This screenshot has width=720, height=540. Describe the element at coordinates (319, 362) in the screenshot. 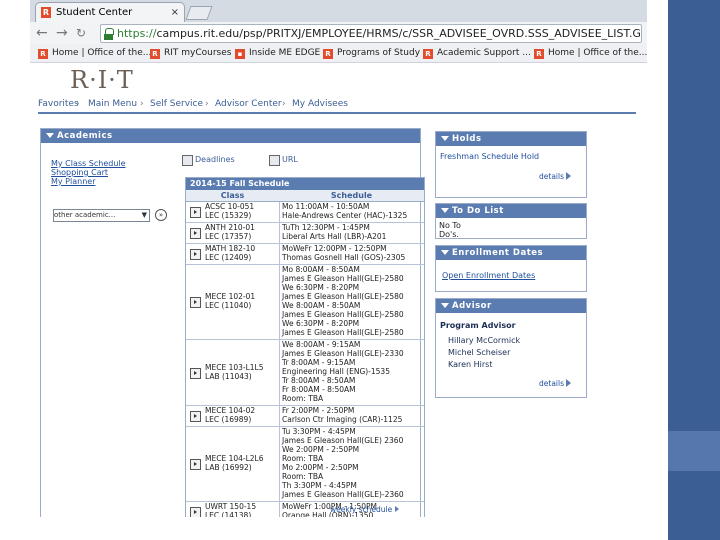

I see `schedule-cell-line: Tr 8:00AM - 9:15AM` at that location.